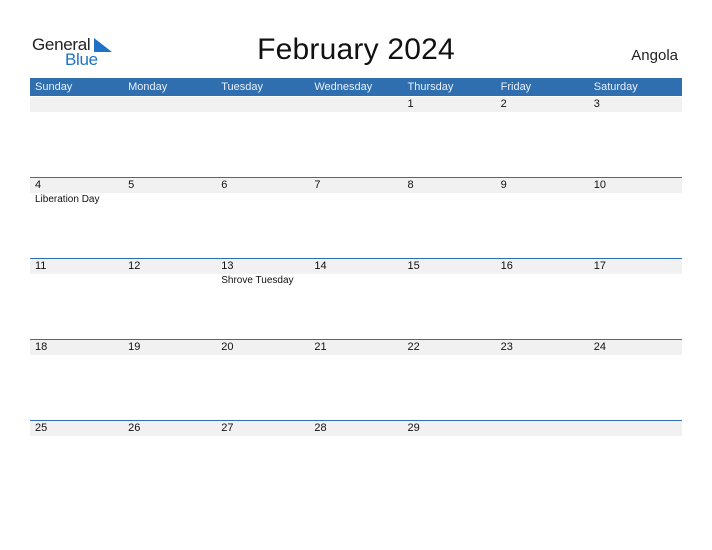  Describe the element at coordinates (38, 185) in the screenshot. I see `day-number: 4` at that location.